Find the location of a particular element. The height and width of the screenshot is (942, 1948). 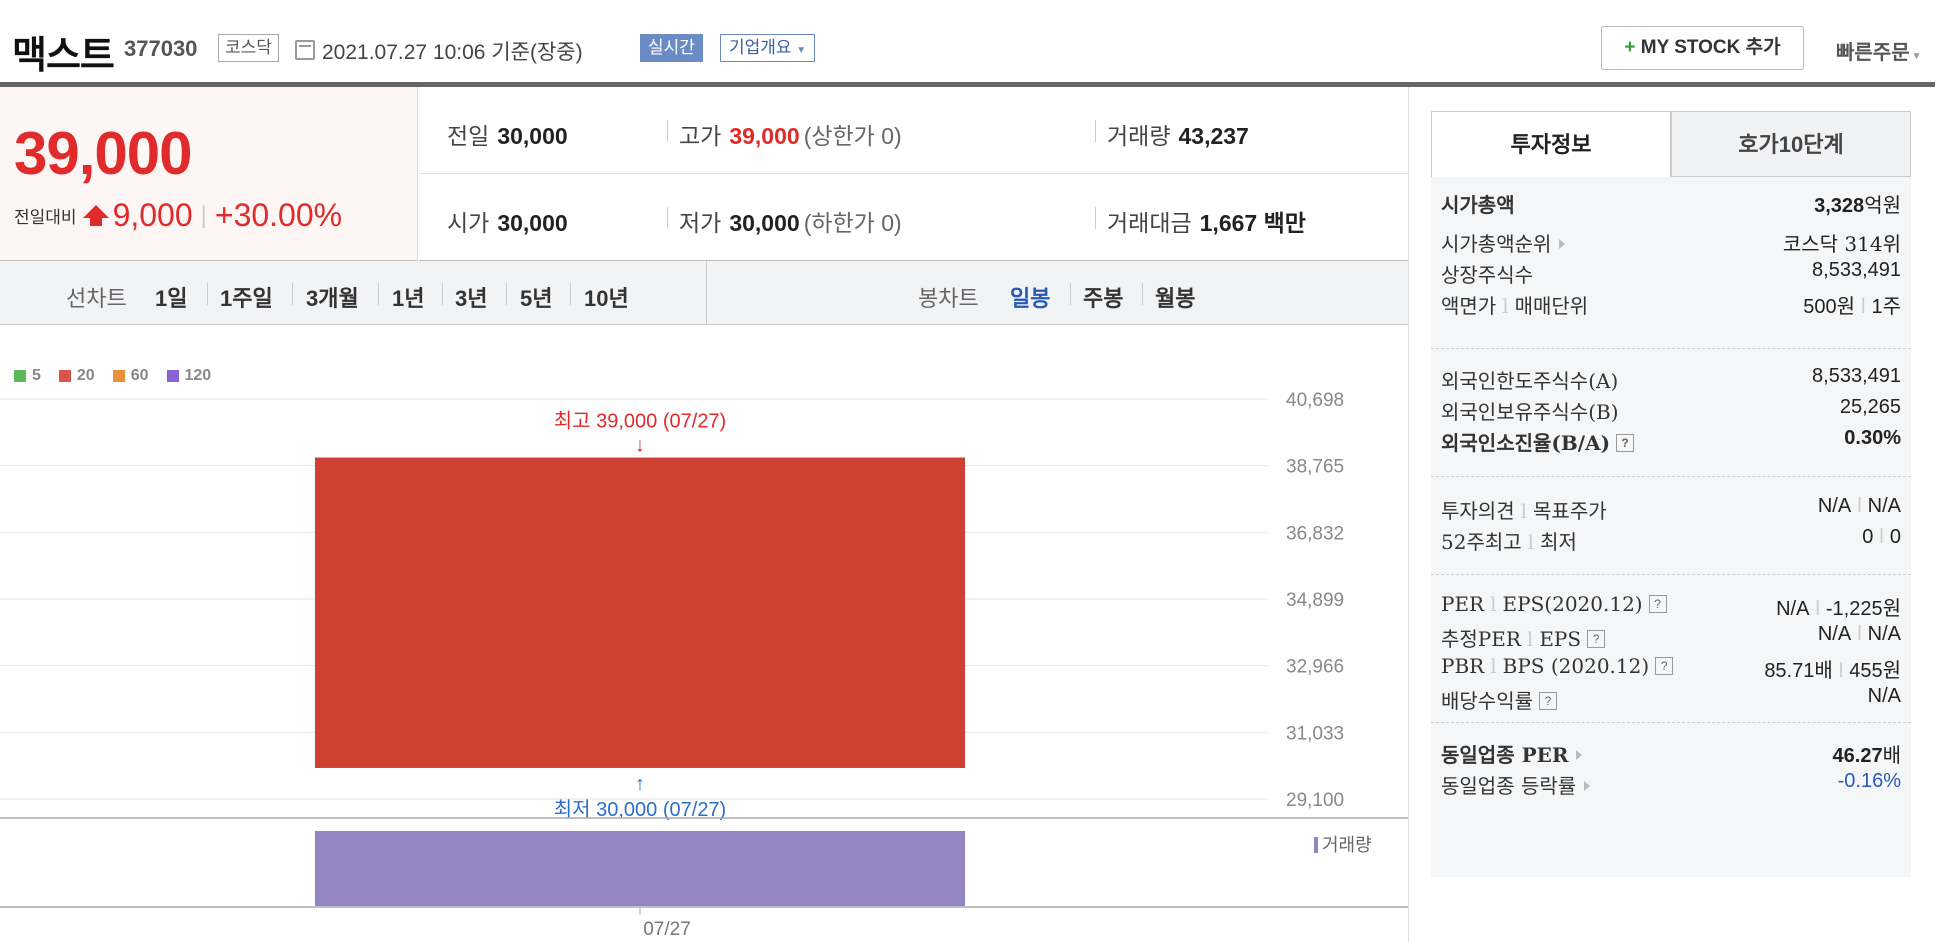

plus-icon: + is located at coordinates (1630, 47).